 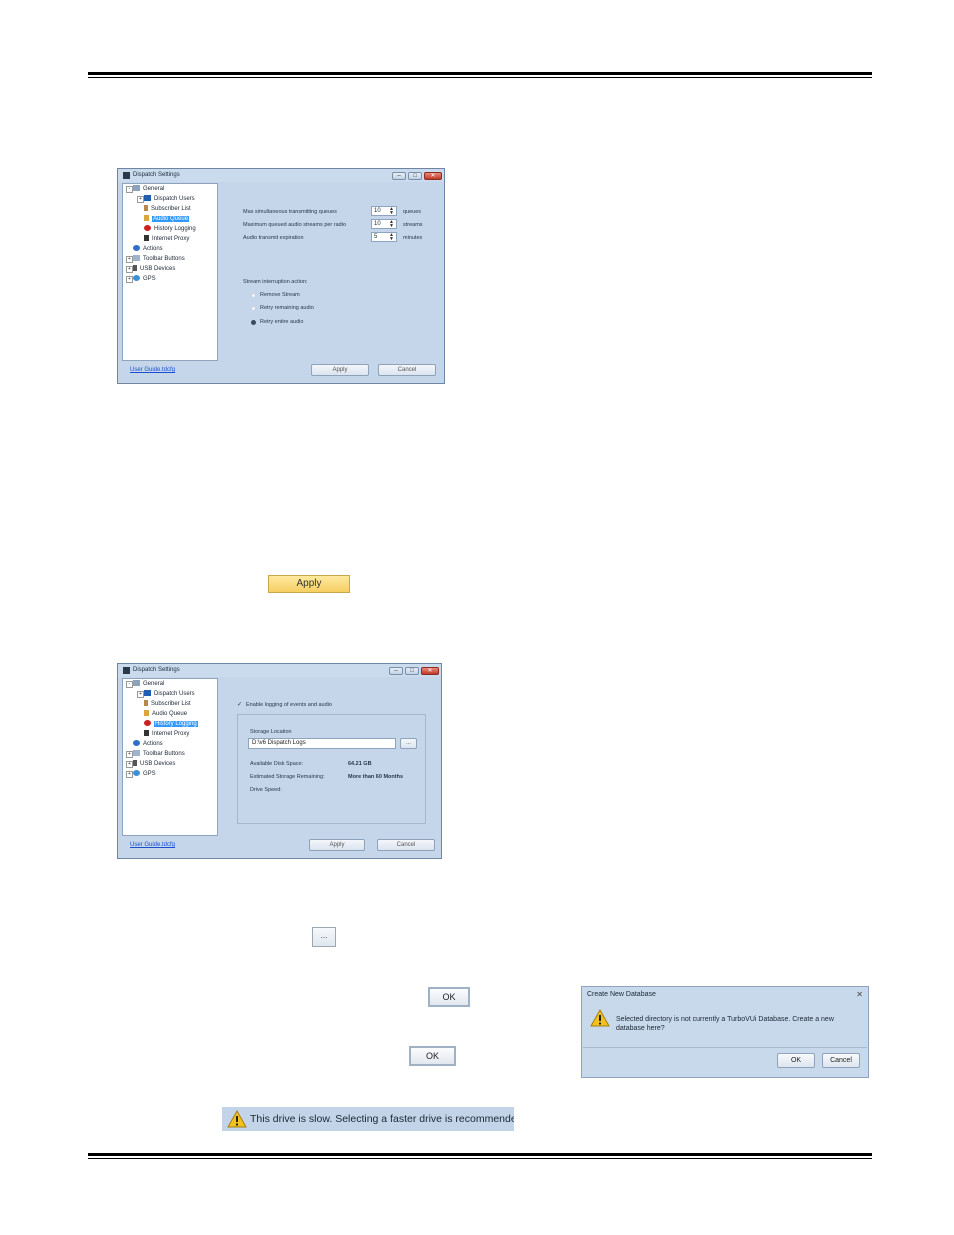 I want to click on radio-label: Remove Stream, so click(x=280, y=295).